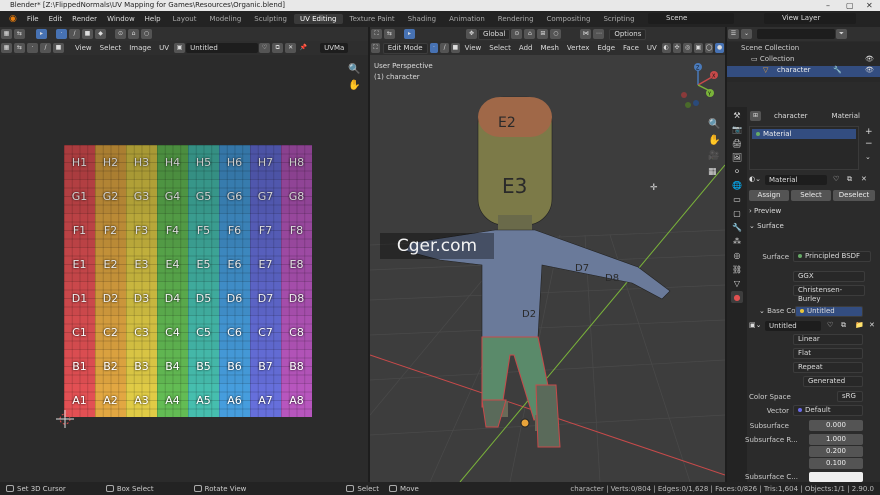  Describe the element at coordinates (796, 34) in the screenshot. I see `outliner-search` at that location.